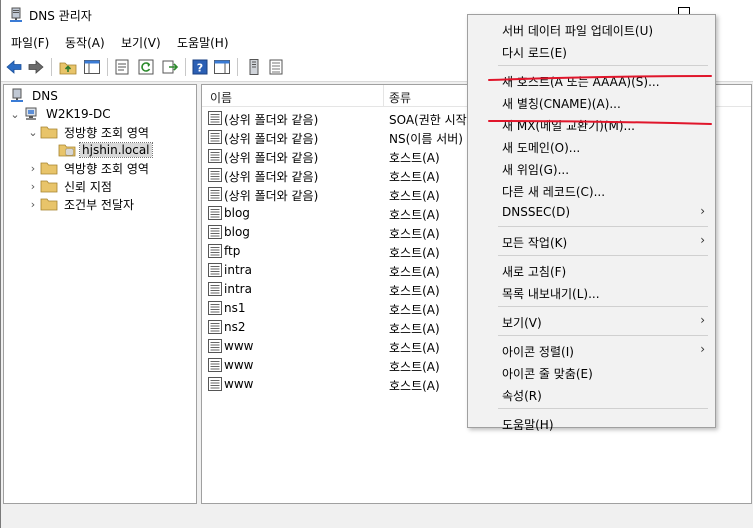 Image resolution: width=753 pixels, height=528 pixels. What do you see at coordinates (400, 97) in the screenshot?
I see `column-header-type: 종류` at bounding box center [400, 97].